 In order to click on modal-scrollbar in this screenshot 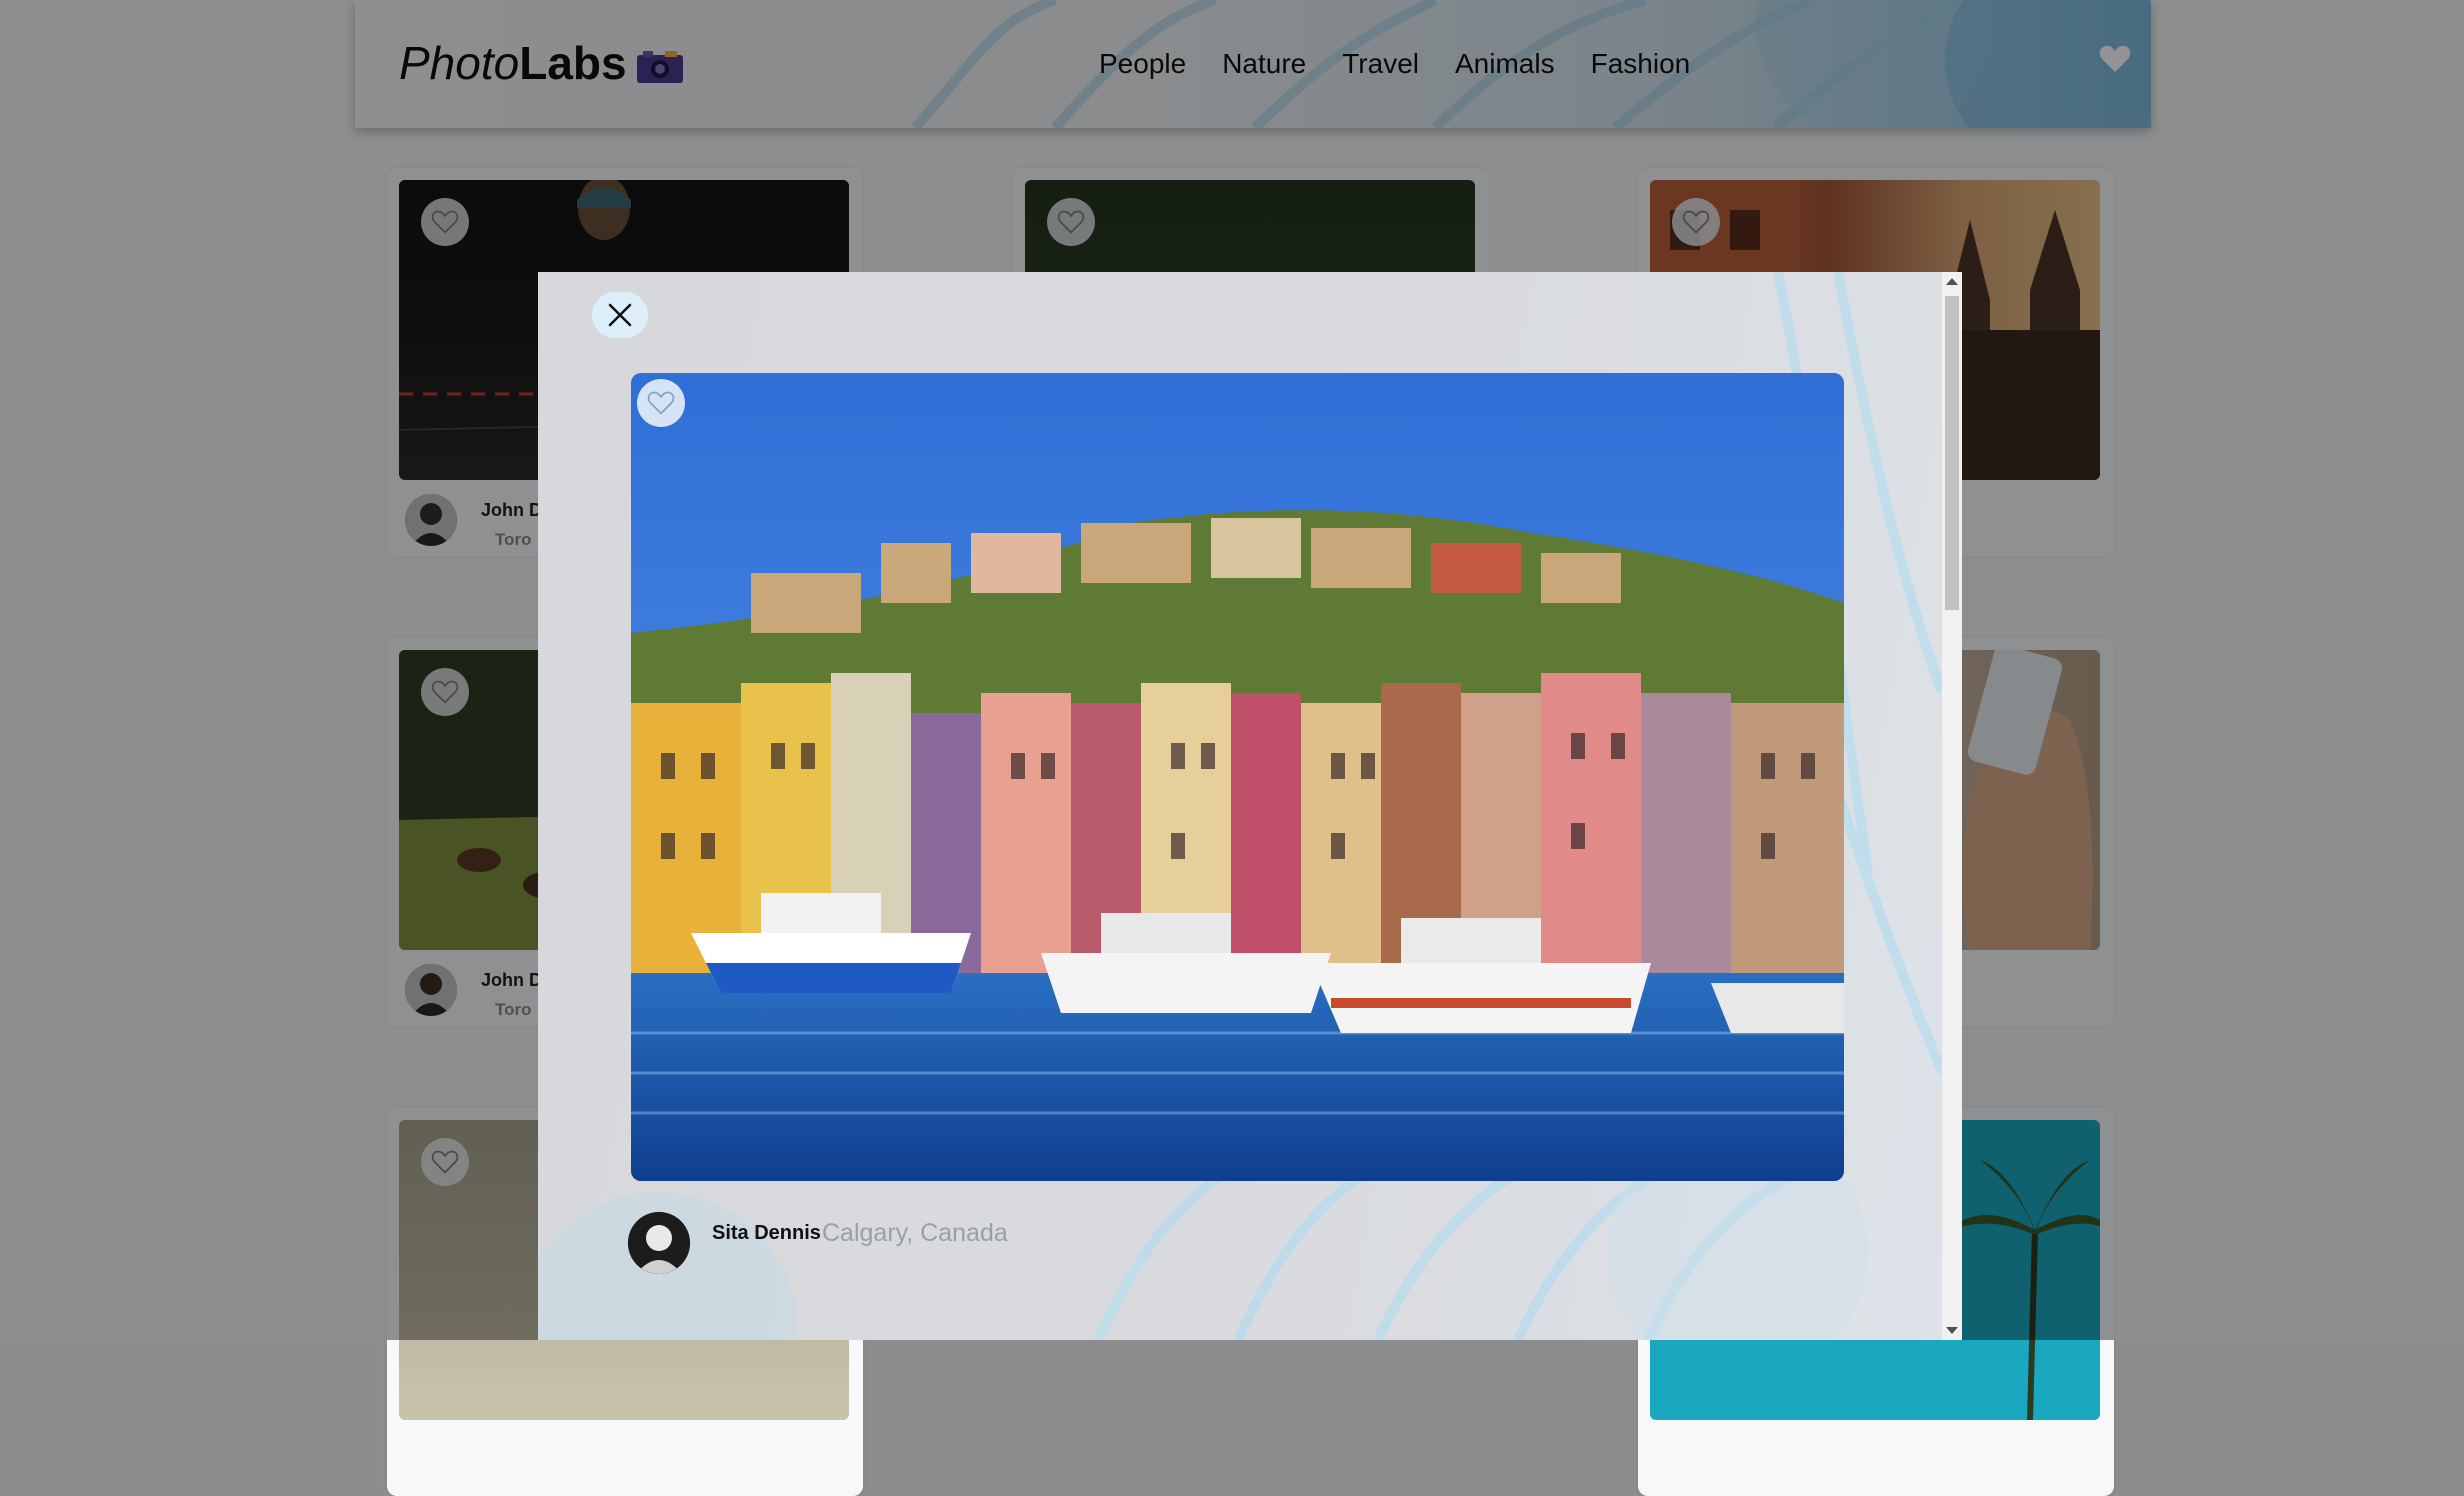, I will do `click(1952, 806)`.